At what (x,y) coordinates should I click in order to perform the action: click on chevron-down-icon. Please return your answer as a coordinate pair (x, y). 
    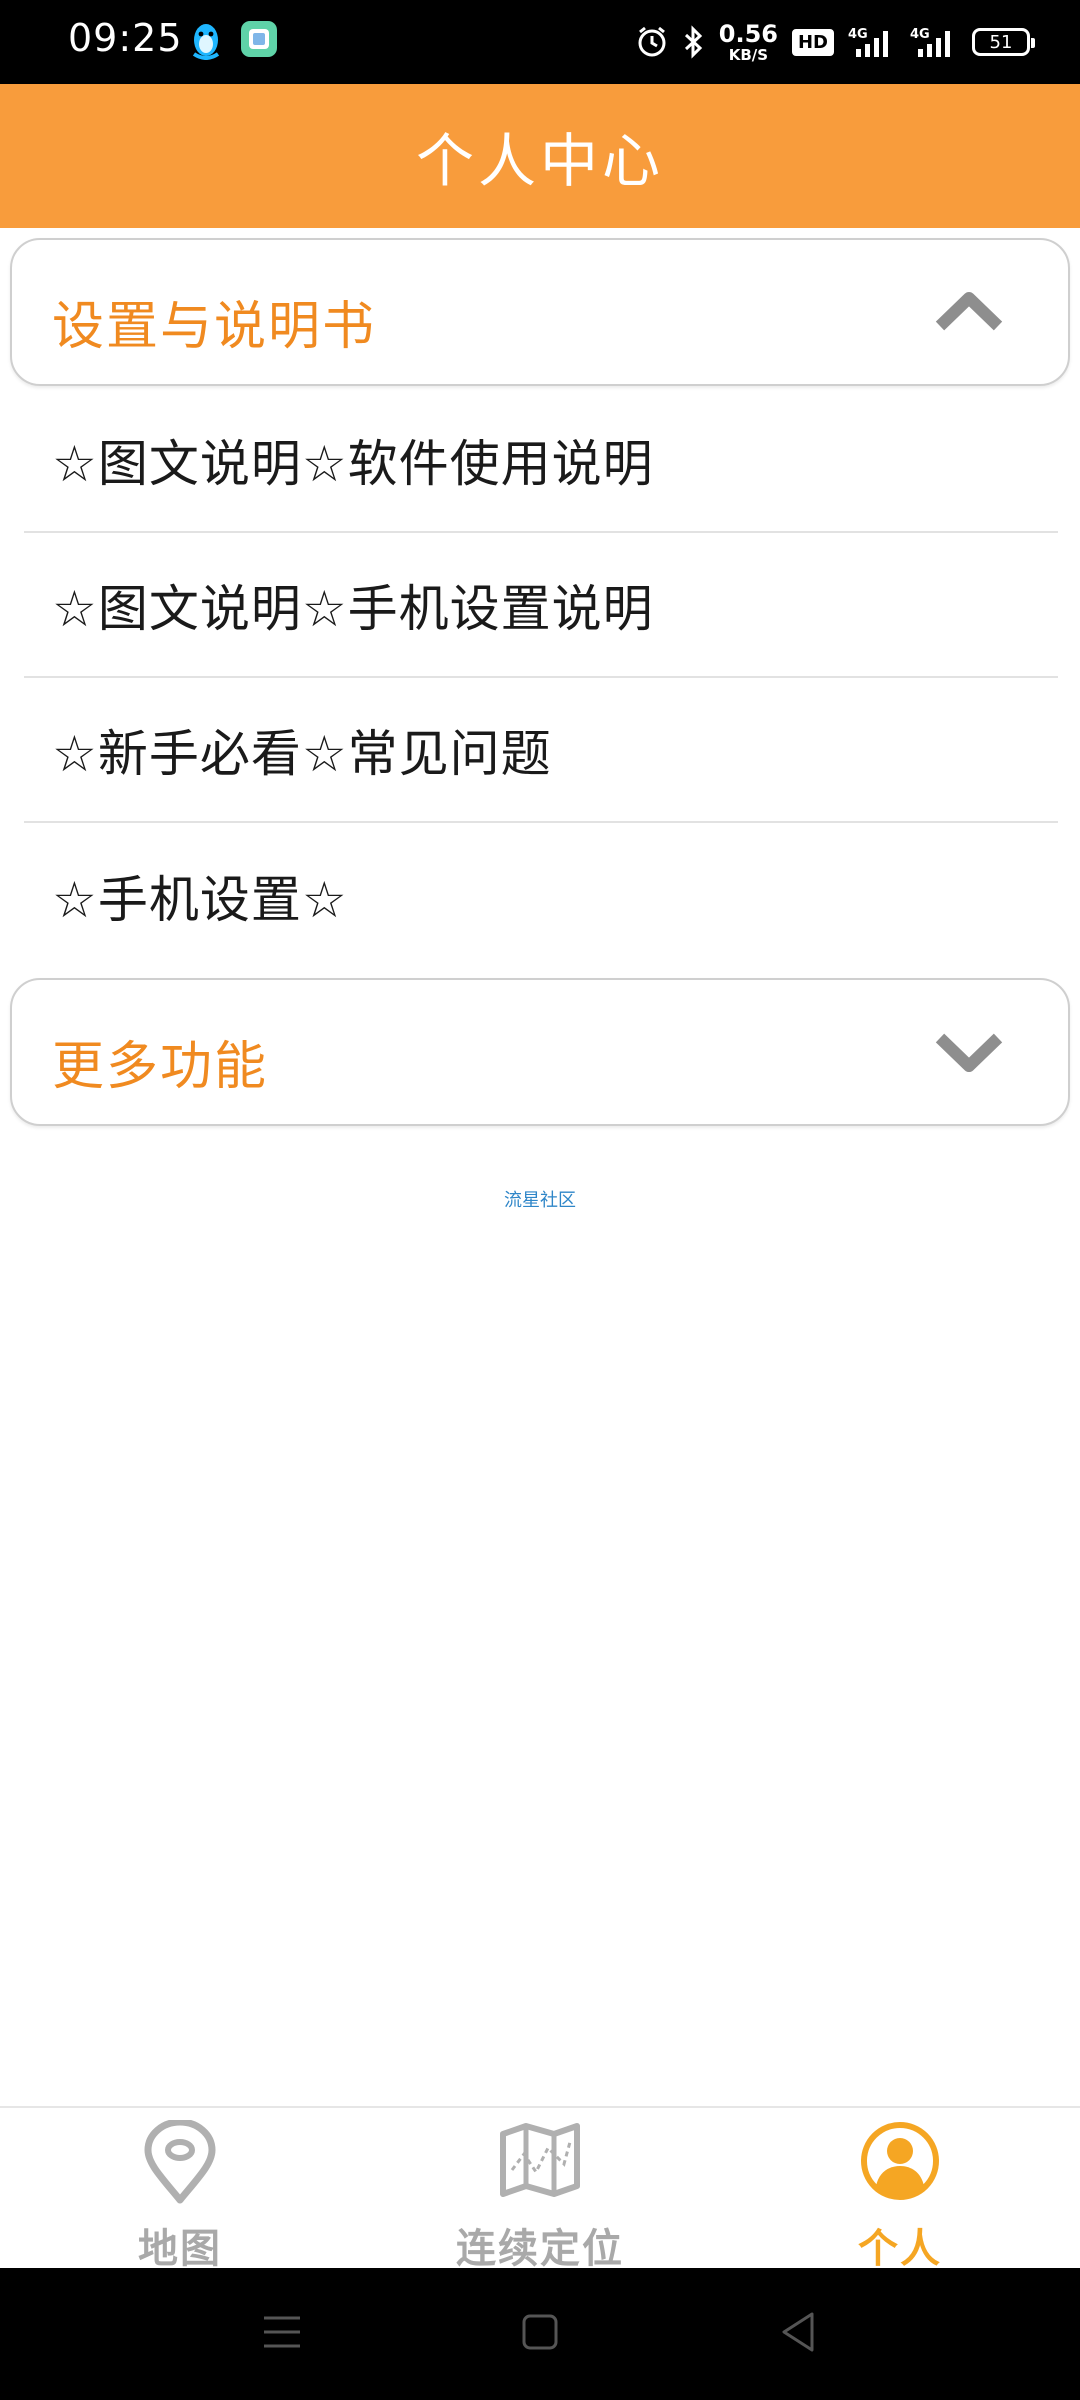
    Looking at the image, I should click on (969, 1052).